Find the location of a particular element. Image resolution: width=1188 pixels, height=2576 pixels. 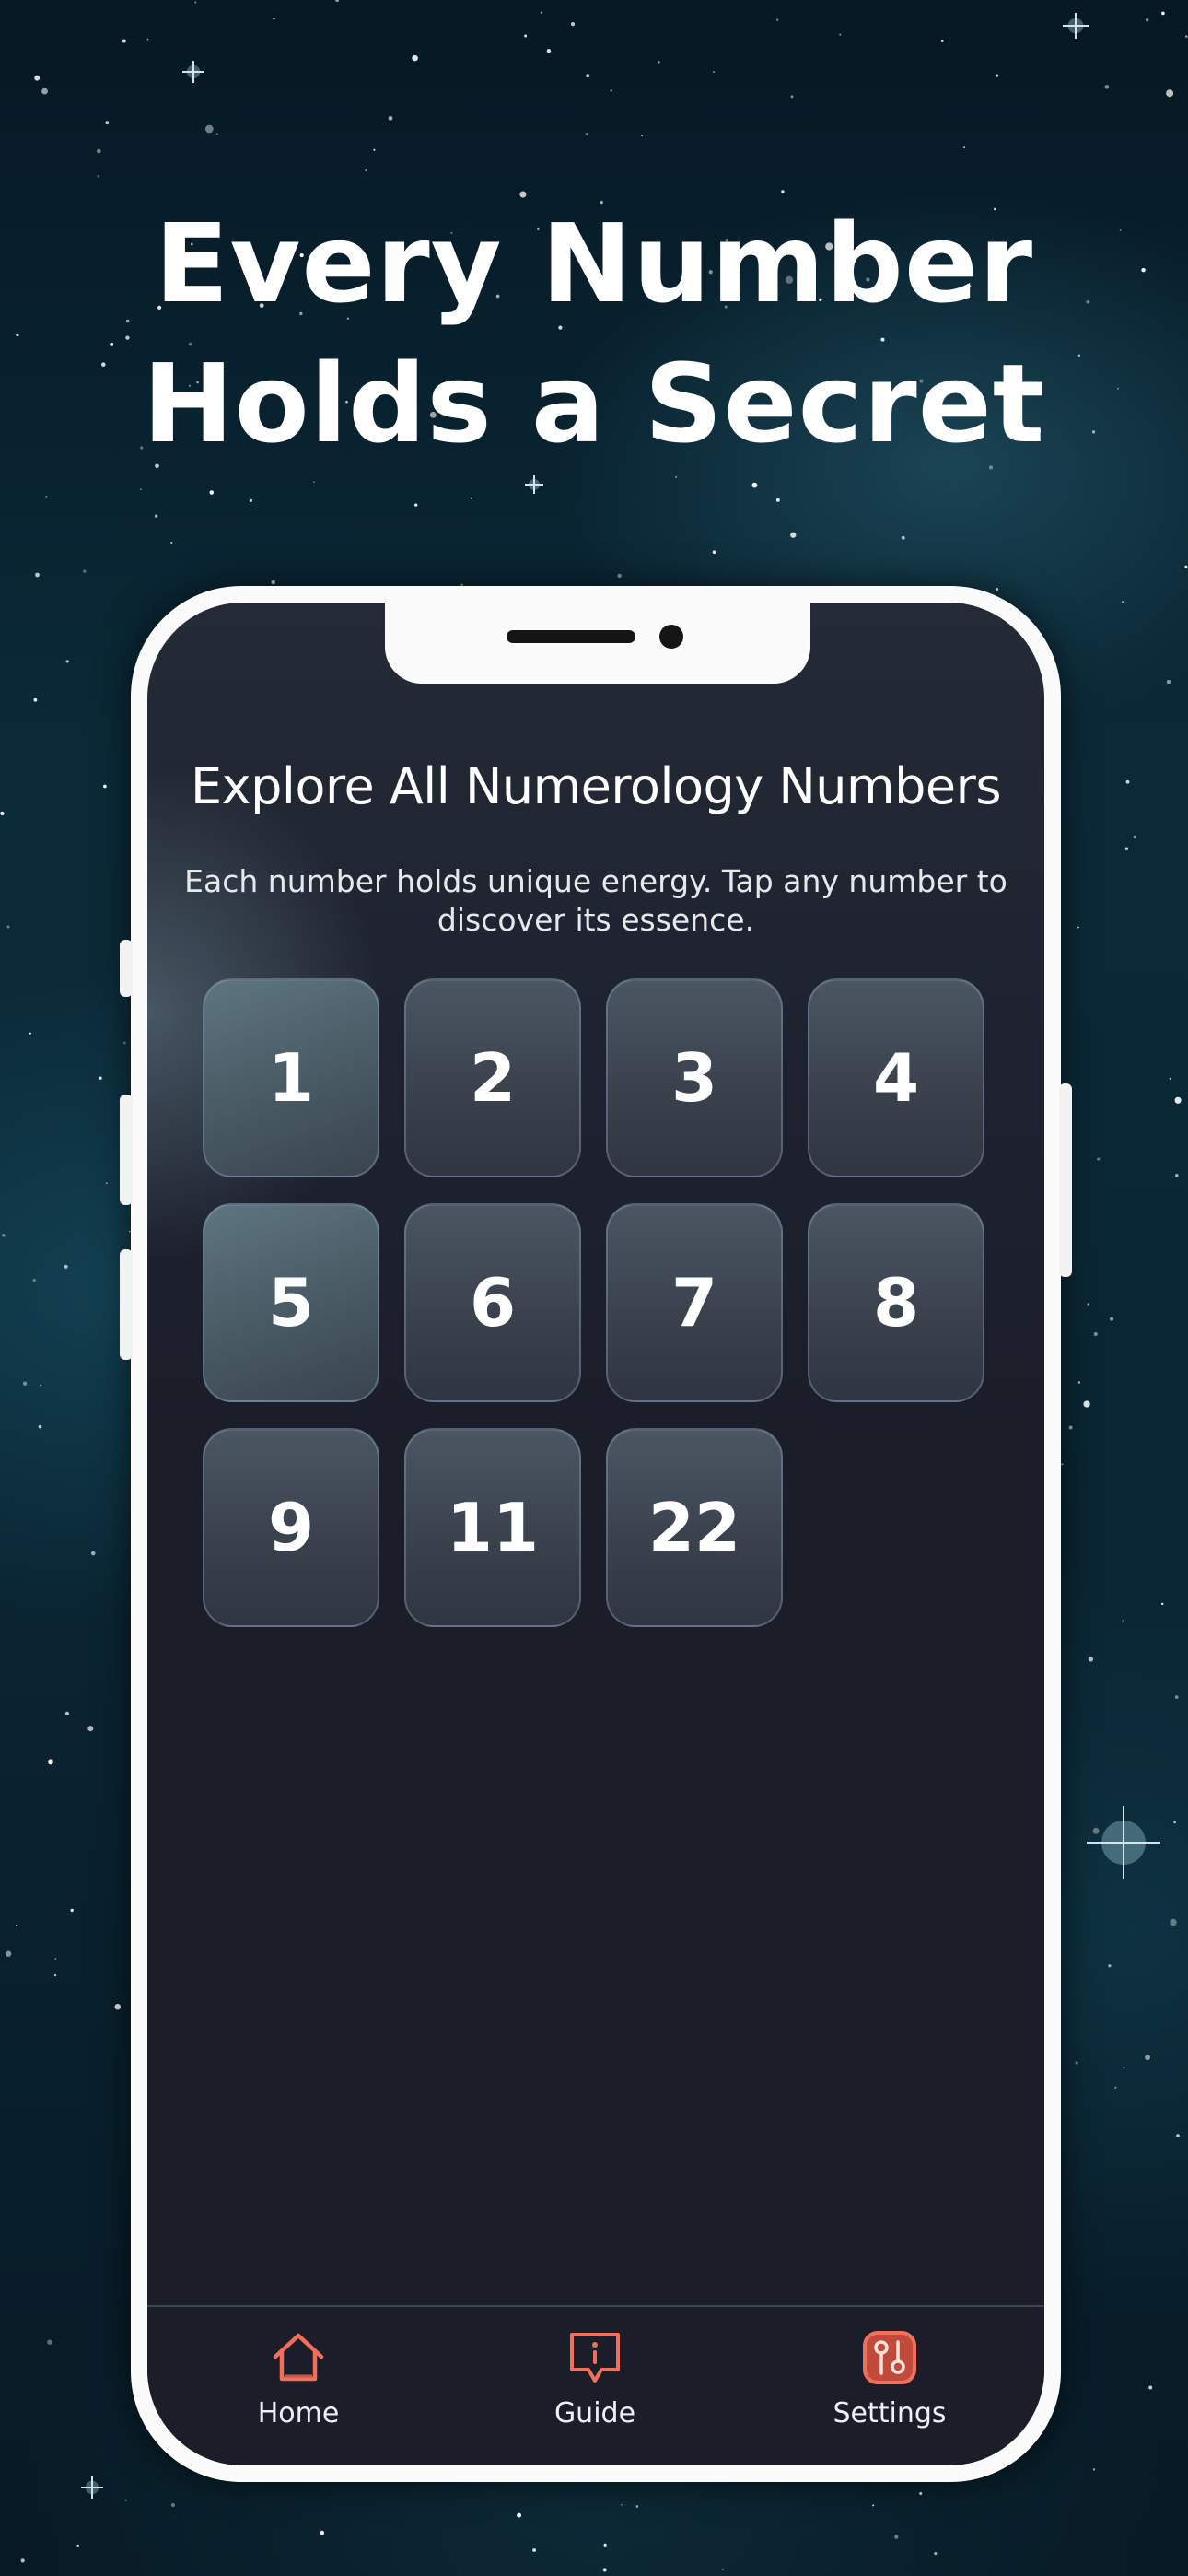

phone-volume-up is located at coordinates (126, 1150).